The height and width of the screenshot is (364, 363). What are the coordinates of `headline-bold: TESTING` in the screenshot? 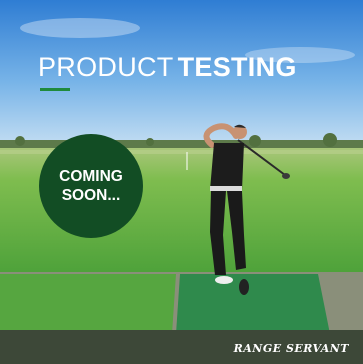 It's located at (237, 67).